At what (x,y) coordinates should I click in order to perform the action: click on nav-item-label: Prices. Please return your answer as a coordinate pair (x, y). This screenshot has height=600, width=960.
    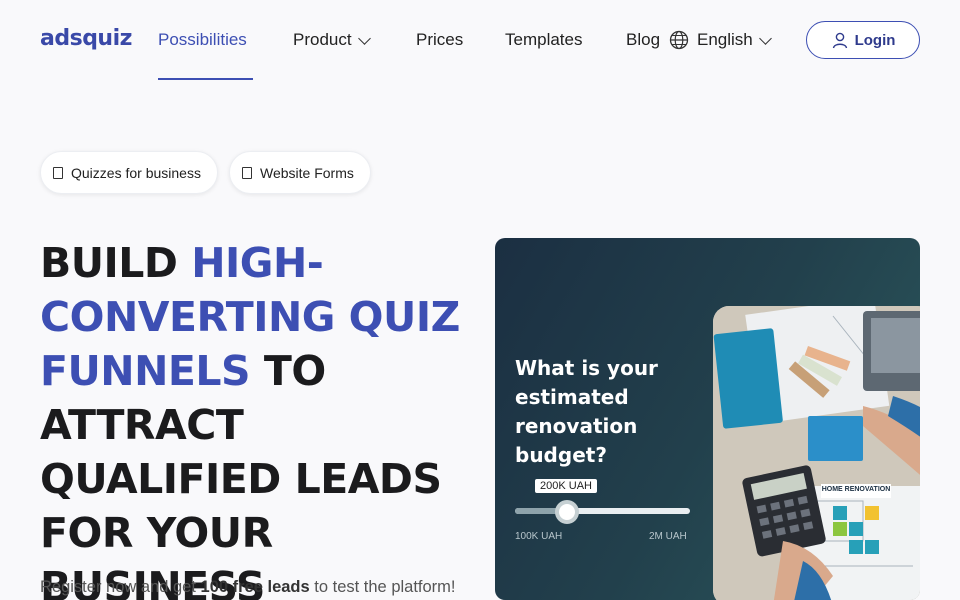
    Looking at the image, I should click on (440, 39).